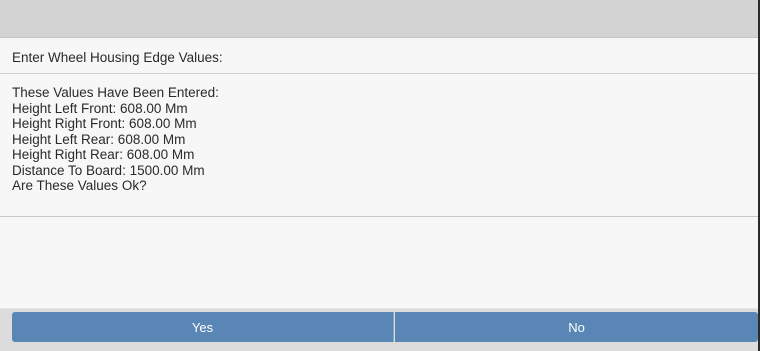 The width and height of the screenshot is (760, 351). I want to click on yes-button: Yes, so click(203, 327).